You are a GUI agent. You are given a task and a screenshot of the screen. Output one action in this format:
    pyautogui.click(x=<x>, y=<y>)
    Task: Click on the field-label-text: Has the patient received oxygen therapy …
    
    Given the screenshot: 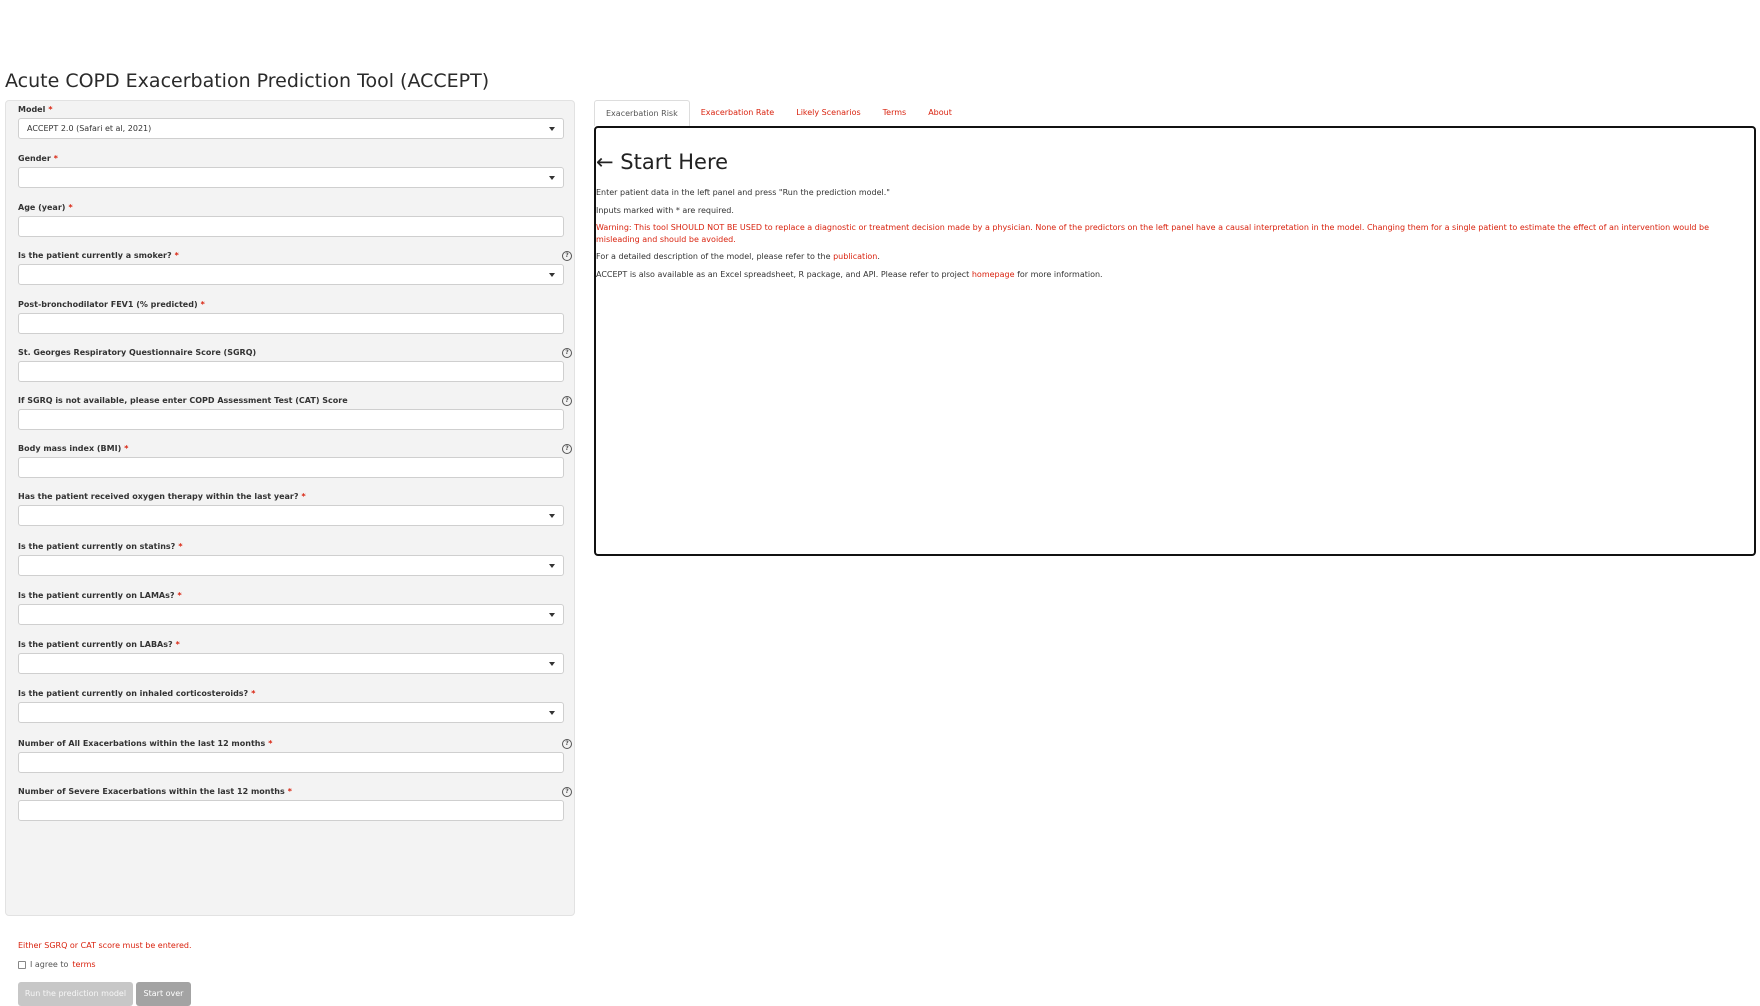 What is the action you would take?
    pyautogui.click(x=158, y=496)
    